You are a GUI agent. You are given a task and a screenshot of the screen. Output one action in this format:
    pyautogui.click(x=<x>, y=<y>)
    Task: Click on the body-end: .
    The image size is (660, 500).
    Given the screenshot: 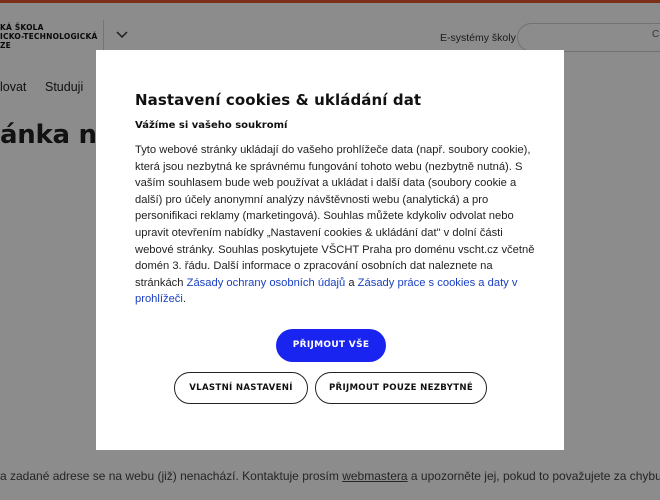 What is the action you would take?
    pyautogui.click(x=184, y=299)
    